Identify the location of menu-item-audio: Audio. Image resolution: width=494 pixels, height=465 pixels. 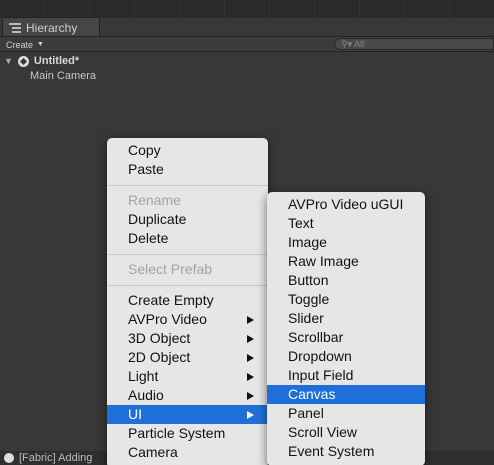
(187, 395).